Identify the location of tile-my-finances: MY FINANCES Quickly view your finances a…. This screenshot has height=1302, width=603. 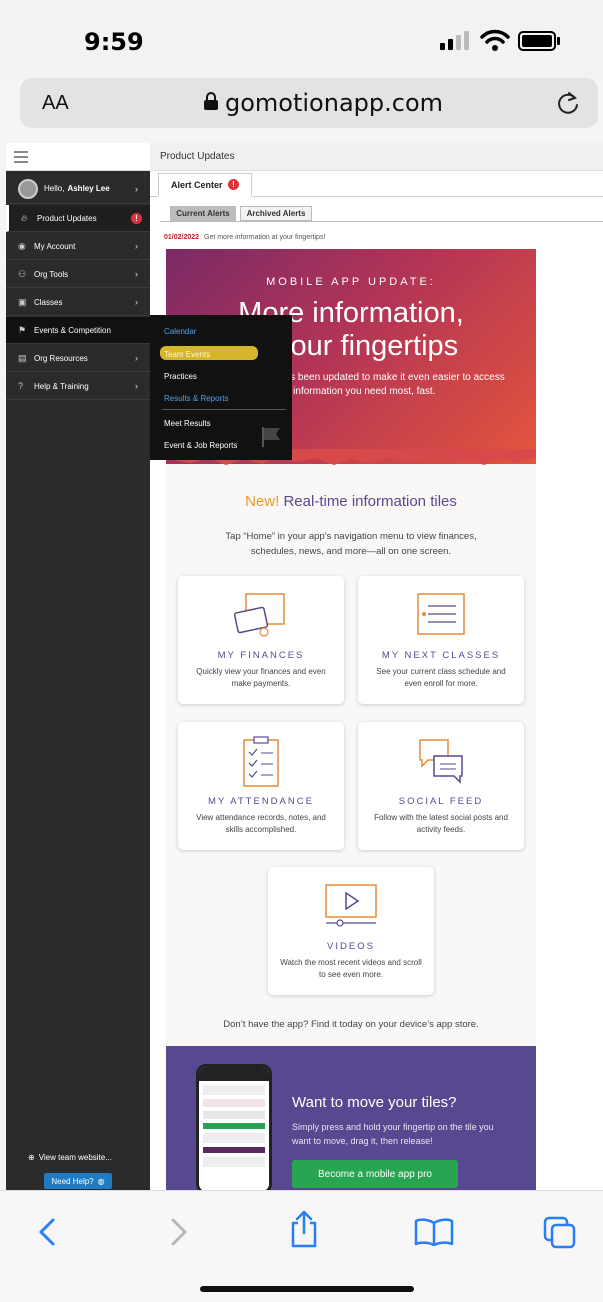
(261, 640).